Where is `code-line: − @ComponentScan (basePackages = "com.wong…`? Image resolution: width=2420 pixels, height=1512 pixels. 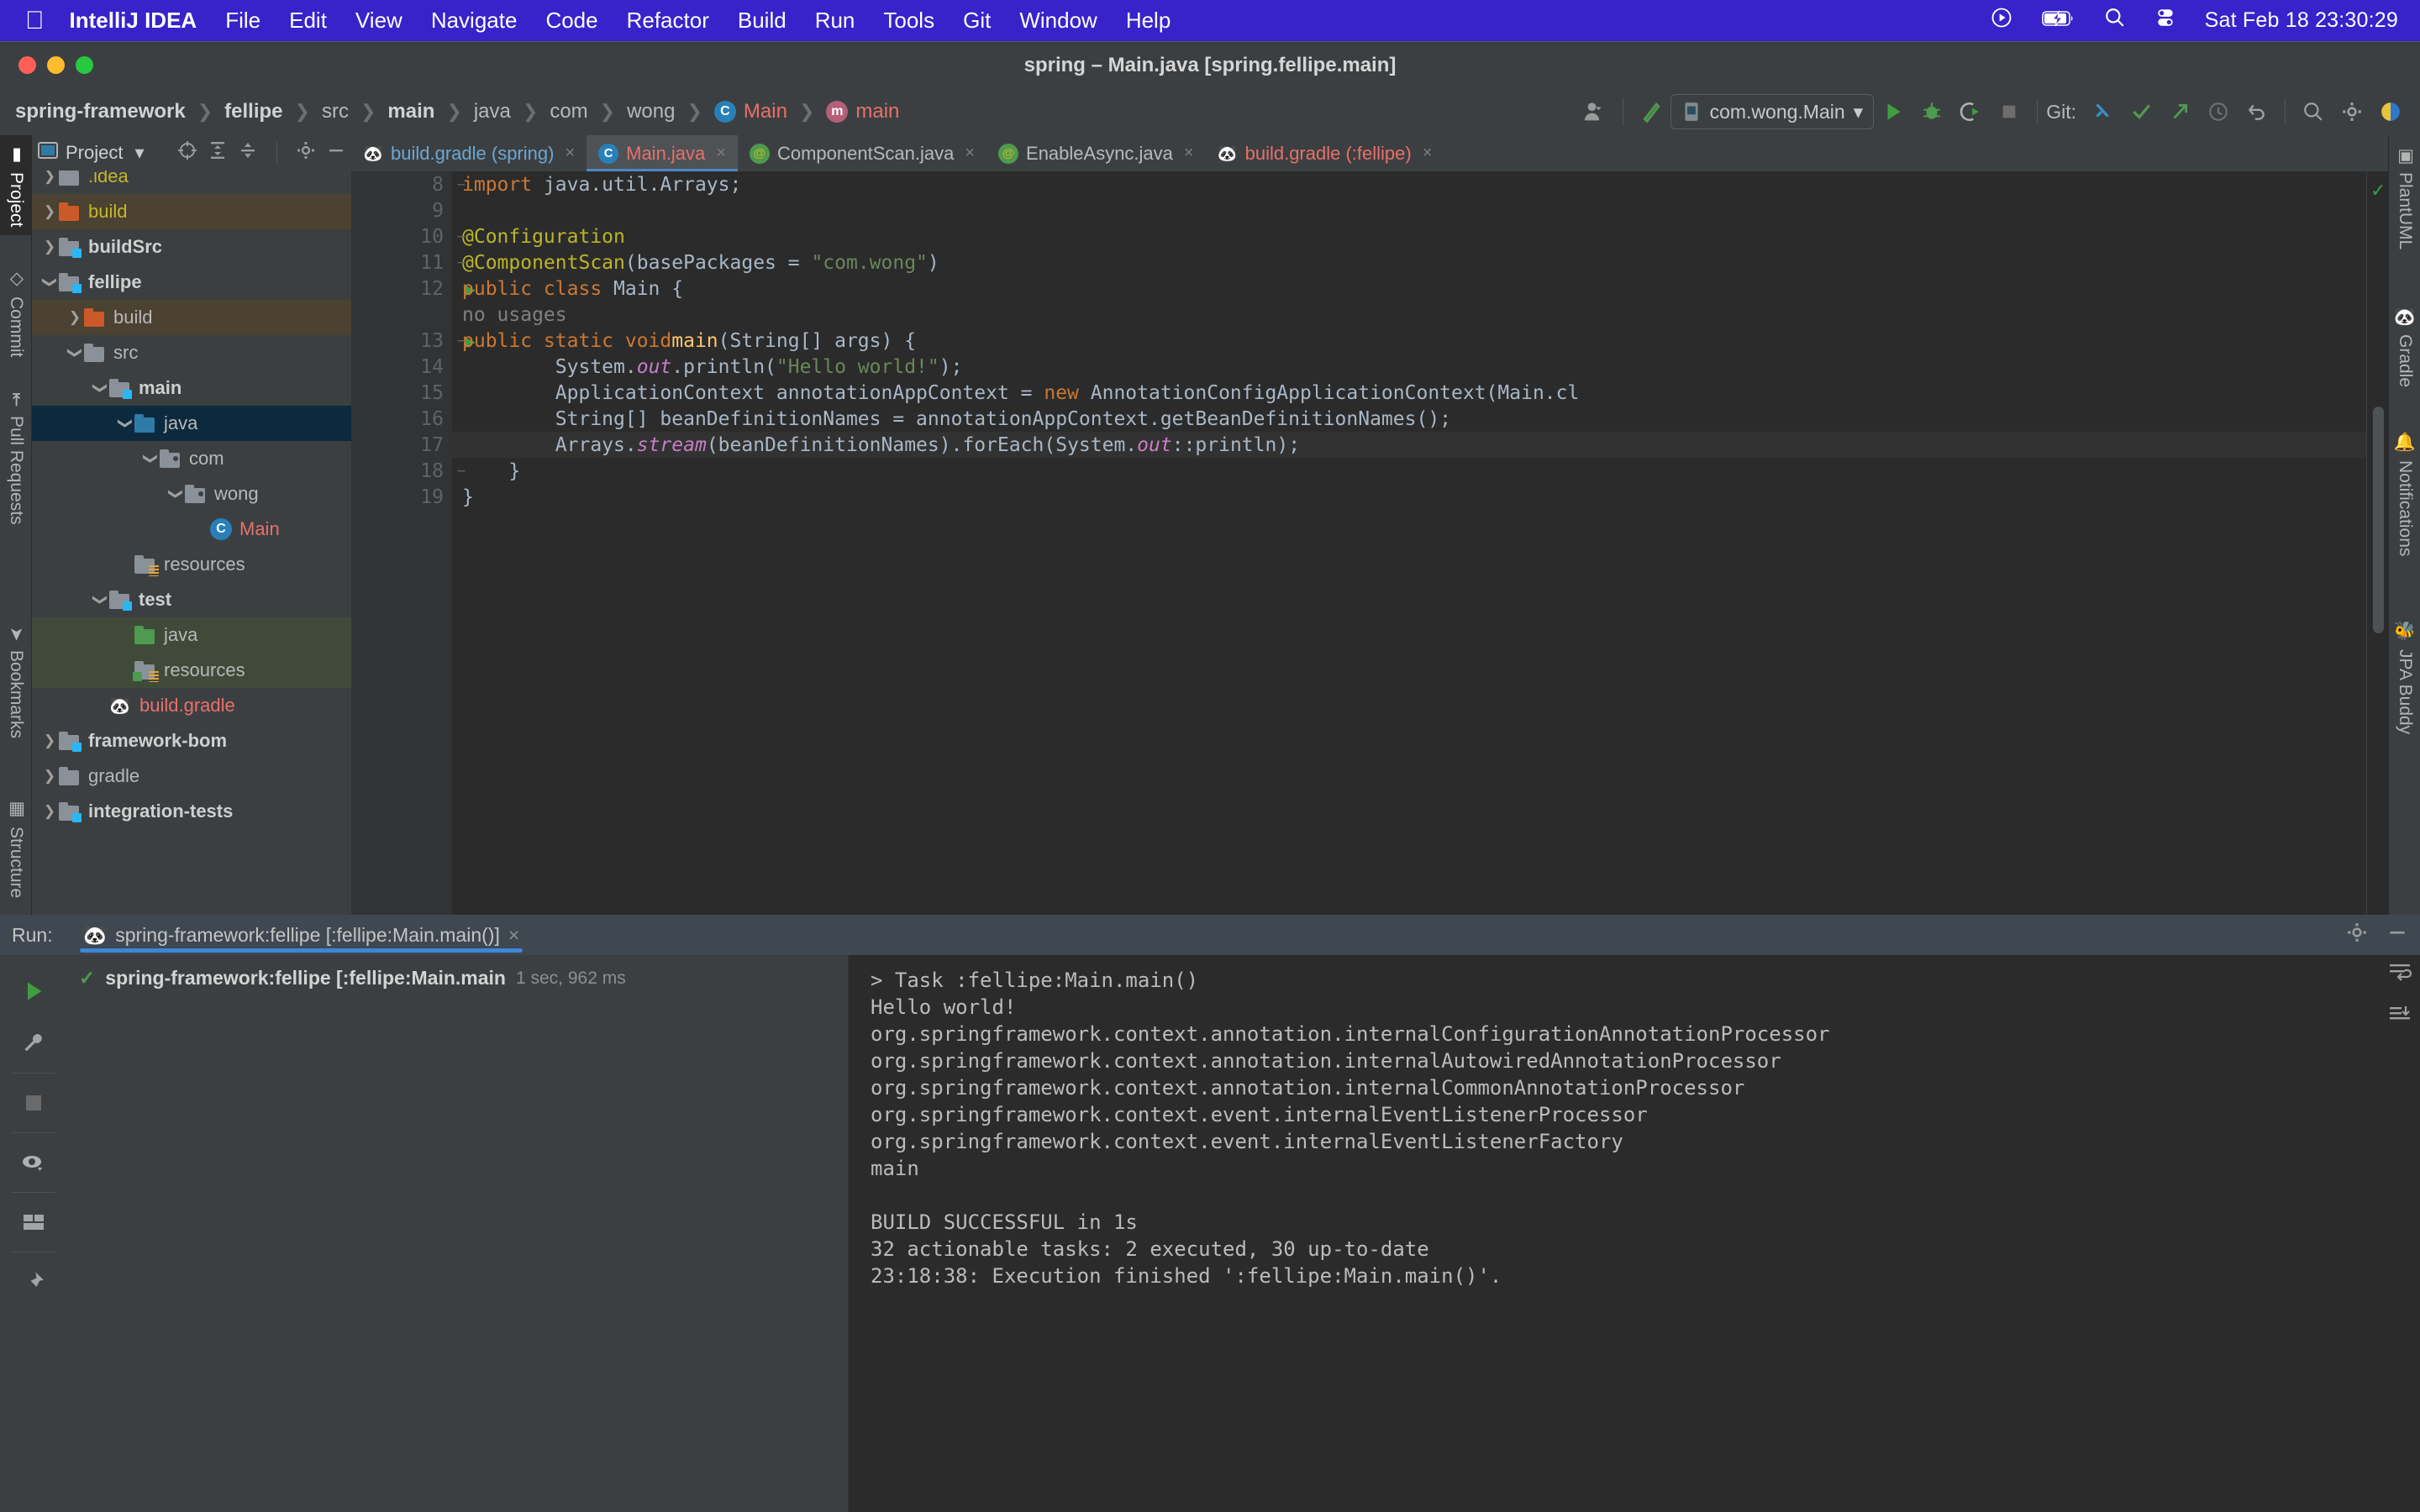
code-line: − @ComponentScan (basePackages = "com.wong… is located at coordinates (1409, 262).